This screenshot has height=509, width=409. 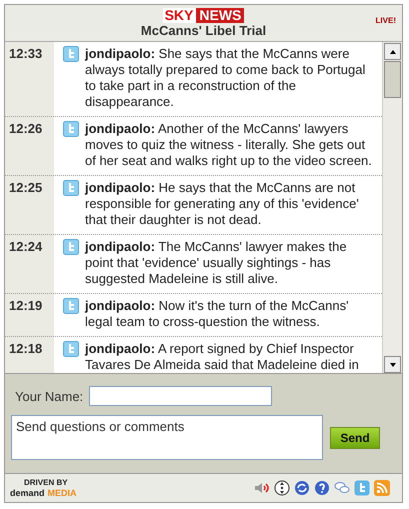 What do you see at coordinates (26, 188) in the screenshot?
I see `entry-time: 12:25` at bounding box center [26, 188].